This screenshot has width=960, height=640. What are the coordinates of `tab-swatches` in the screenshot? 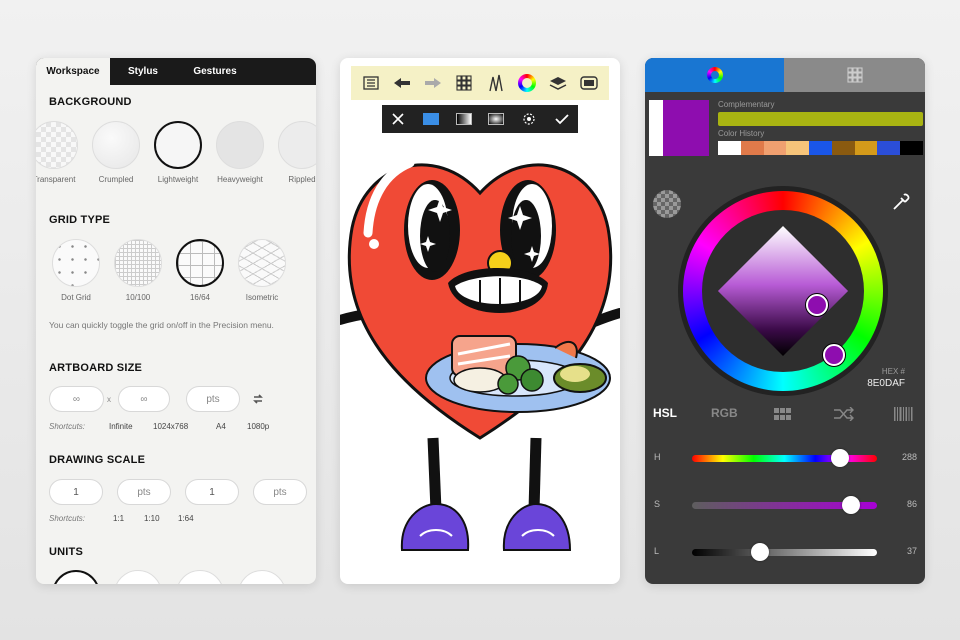 It's located at (854, 75).